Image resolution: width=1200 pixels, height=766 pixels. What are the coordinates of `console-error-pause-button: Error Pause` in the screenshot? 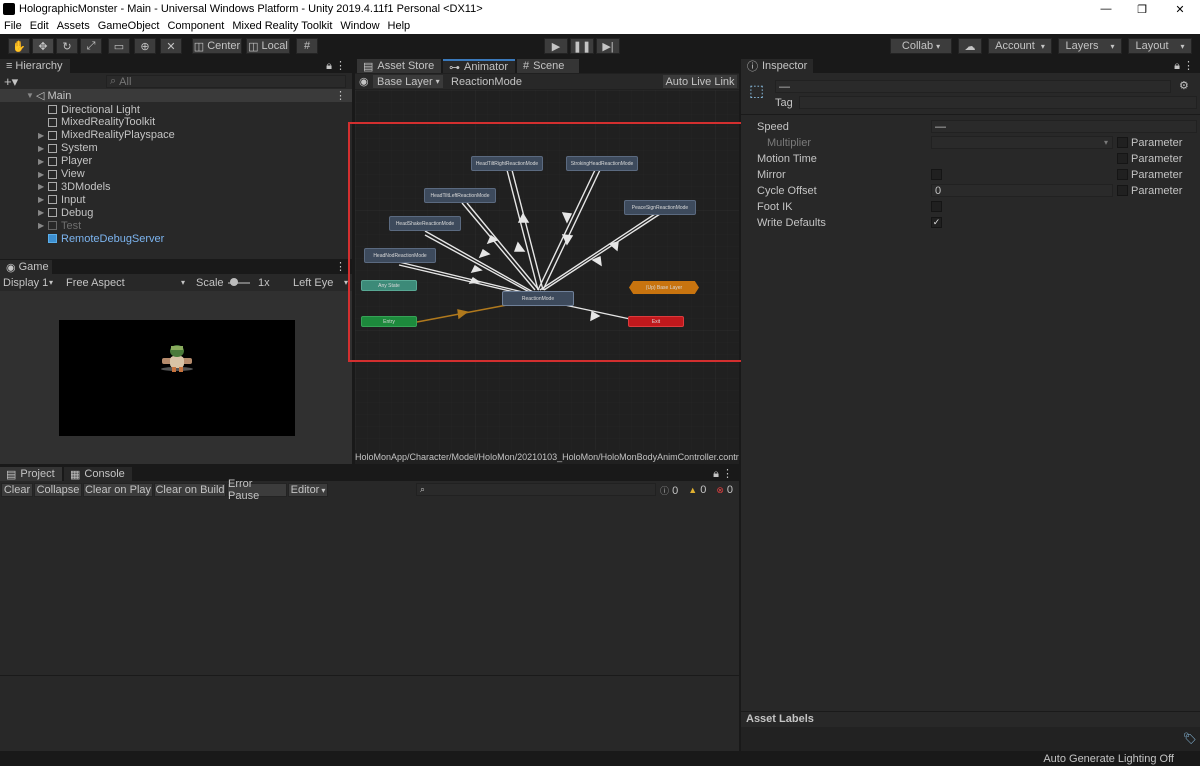 It's located at (257, 490).